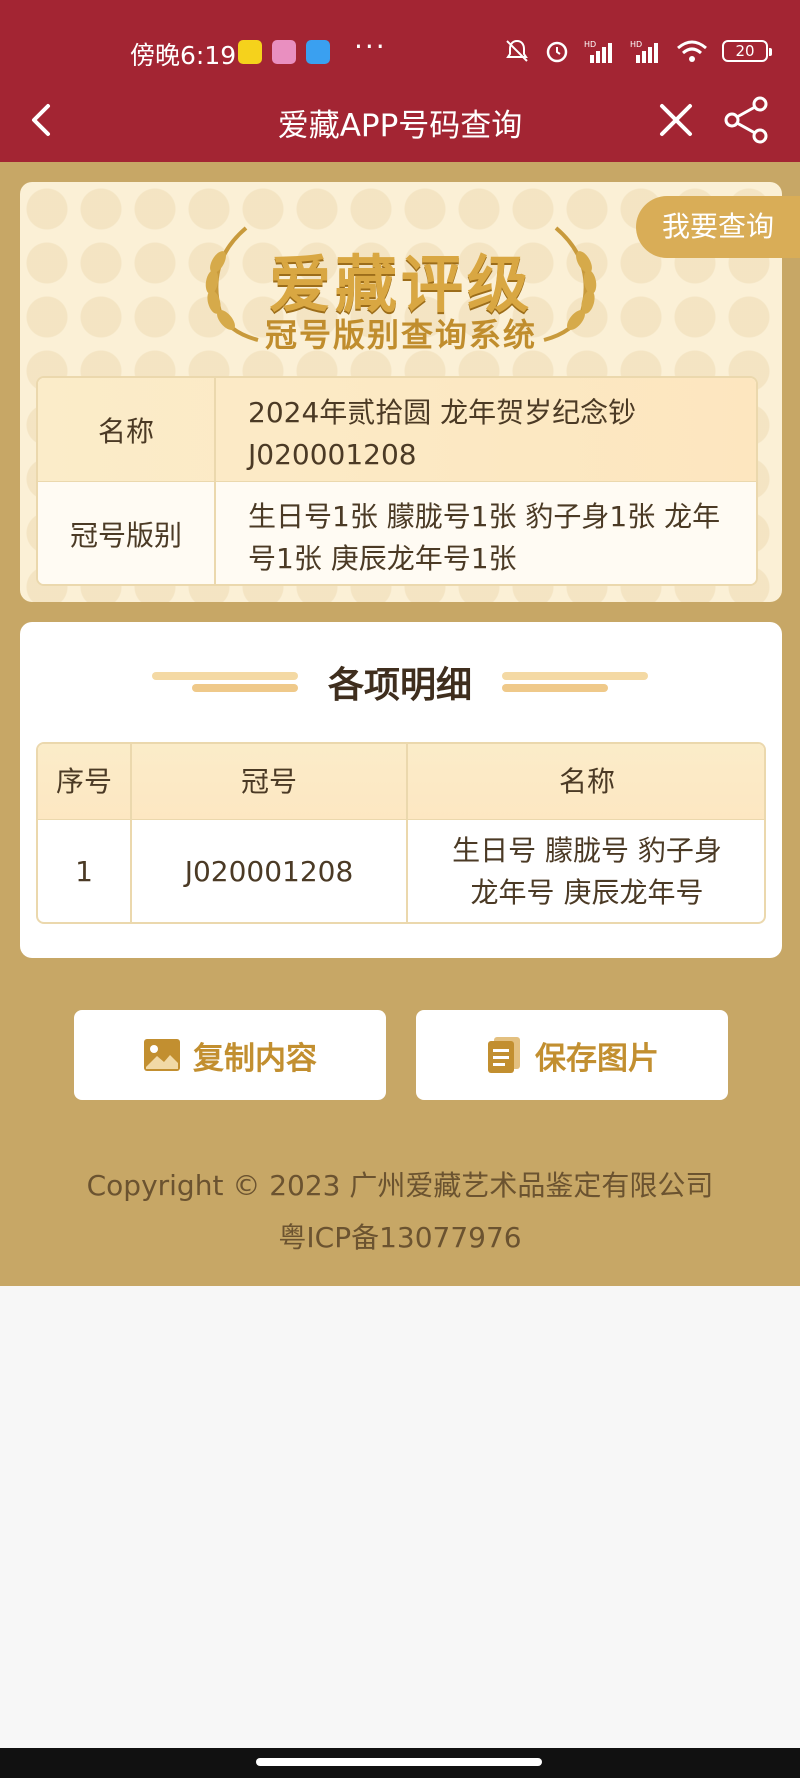 The width and height of the screenshot is (800, 1778). What do you see at coordinates (268, 781) in the screenshot?
I see `header-serial: 冠号` at bounding box center [268, 781].